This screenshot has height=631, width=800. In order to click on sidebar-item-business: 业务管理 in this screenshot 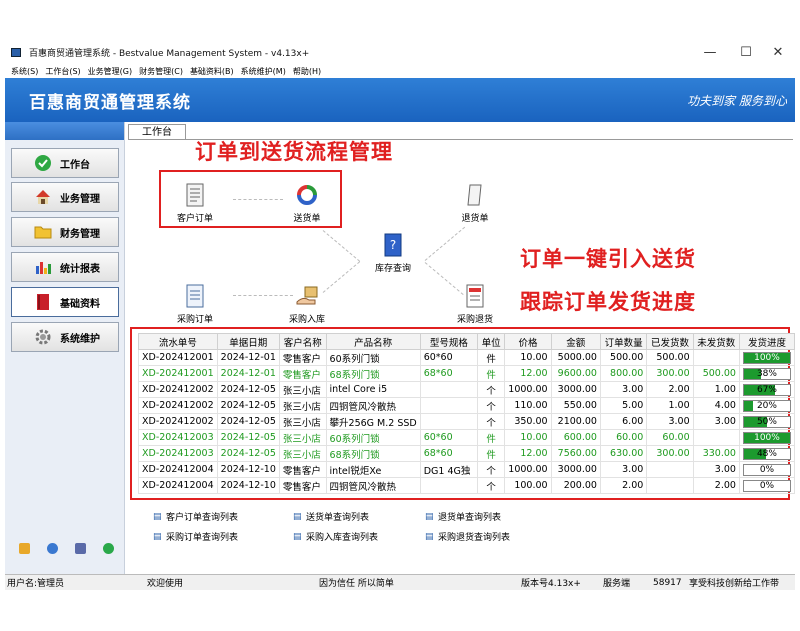, I will do `click(65, 197)`.